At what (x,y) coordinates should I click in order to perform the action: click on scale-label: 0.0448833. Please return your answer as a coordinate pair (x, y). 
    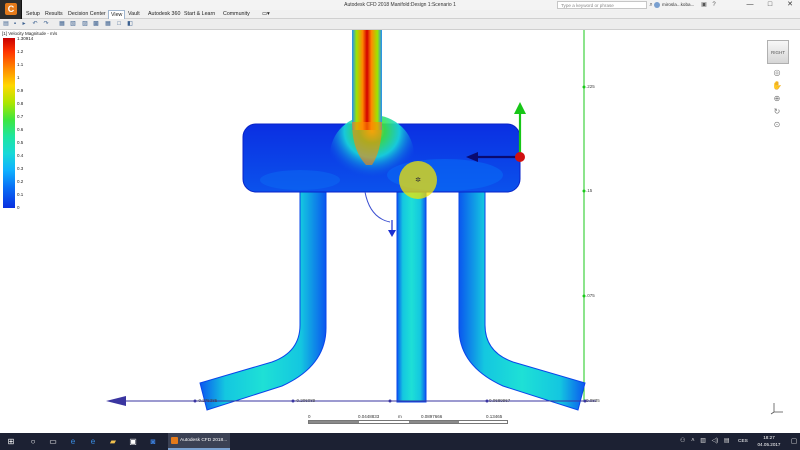
    Looking at the image, I should click on (369, 416).